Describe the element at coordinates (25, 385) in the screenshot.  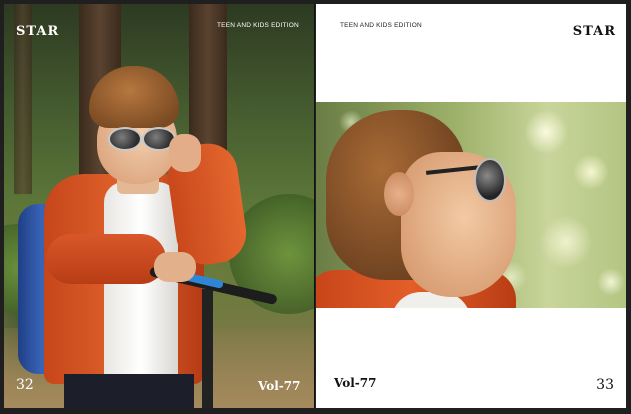
I see `page-number: 32` at that location.